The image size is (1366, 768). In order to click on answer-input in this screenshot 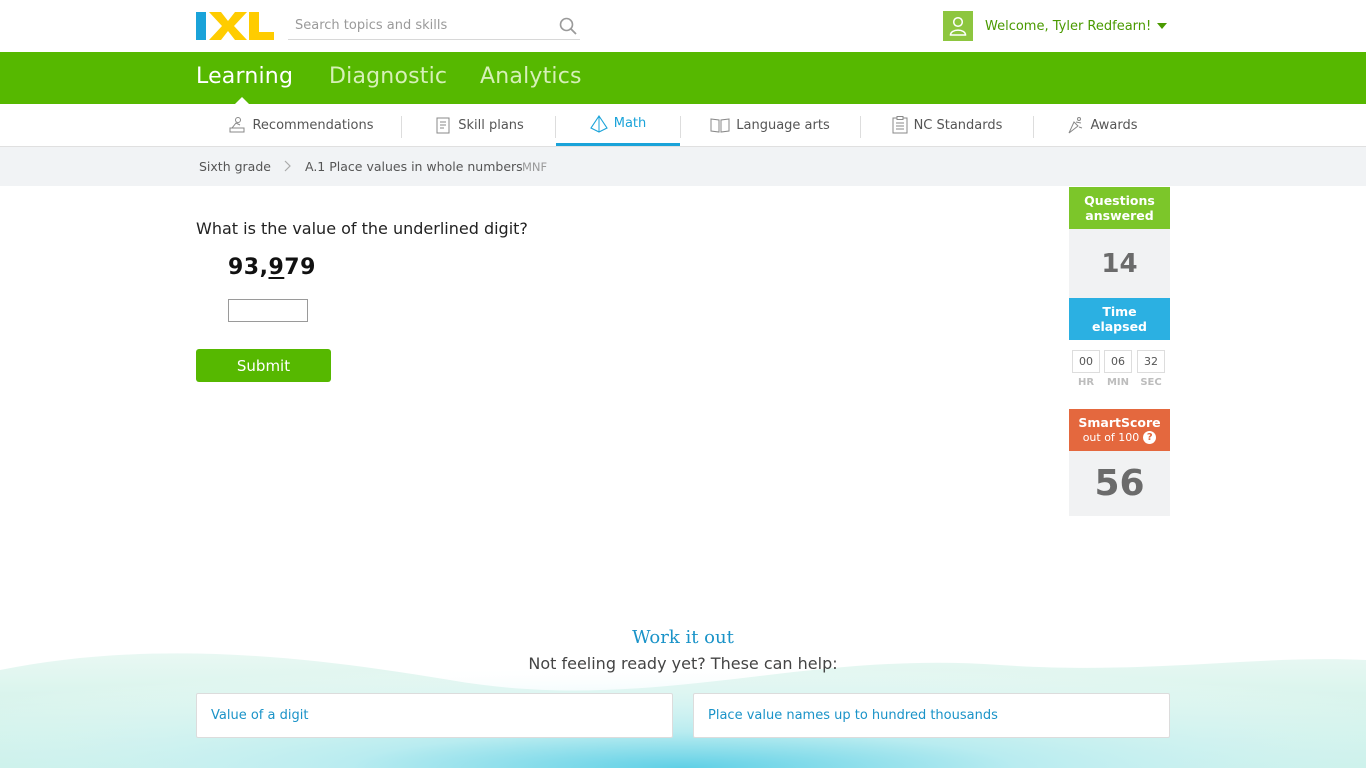, I will do `click(268, 310)`.